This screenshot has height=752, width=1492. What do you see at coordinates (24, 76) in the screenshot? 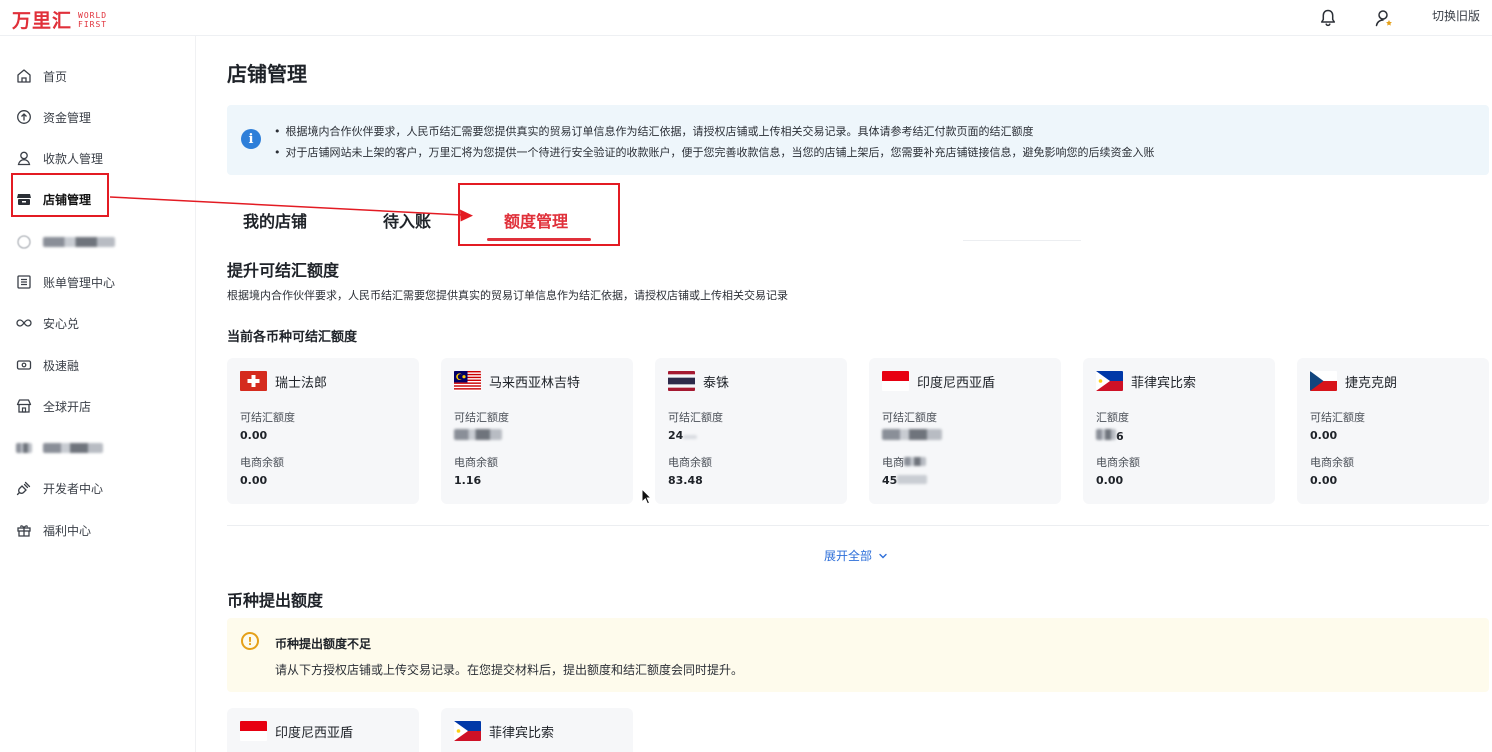
I see `home-icon` at bounding box center [24, 76].